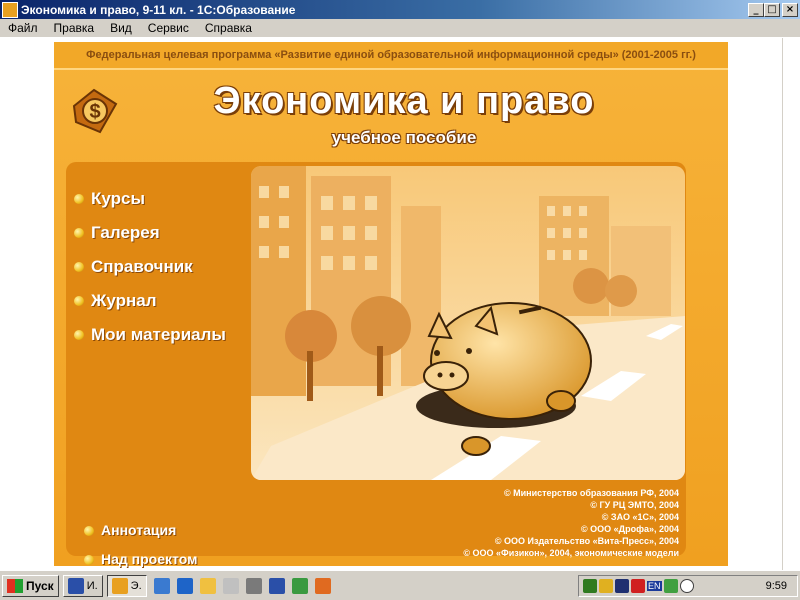 The width and height of the screenshot is (800, 600). I want to click on antivirus-icon, so click(590, 585).